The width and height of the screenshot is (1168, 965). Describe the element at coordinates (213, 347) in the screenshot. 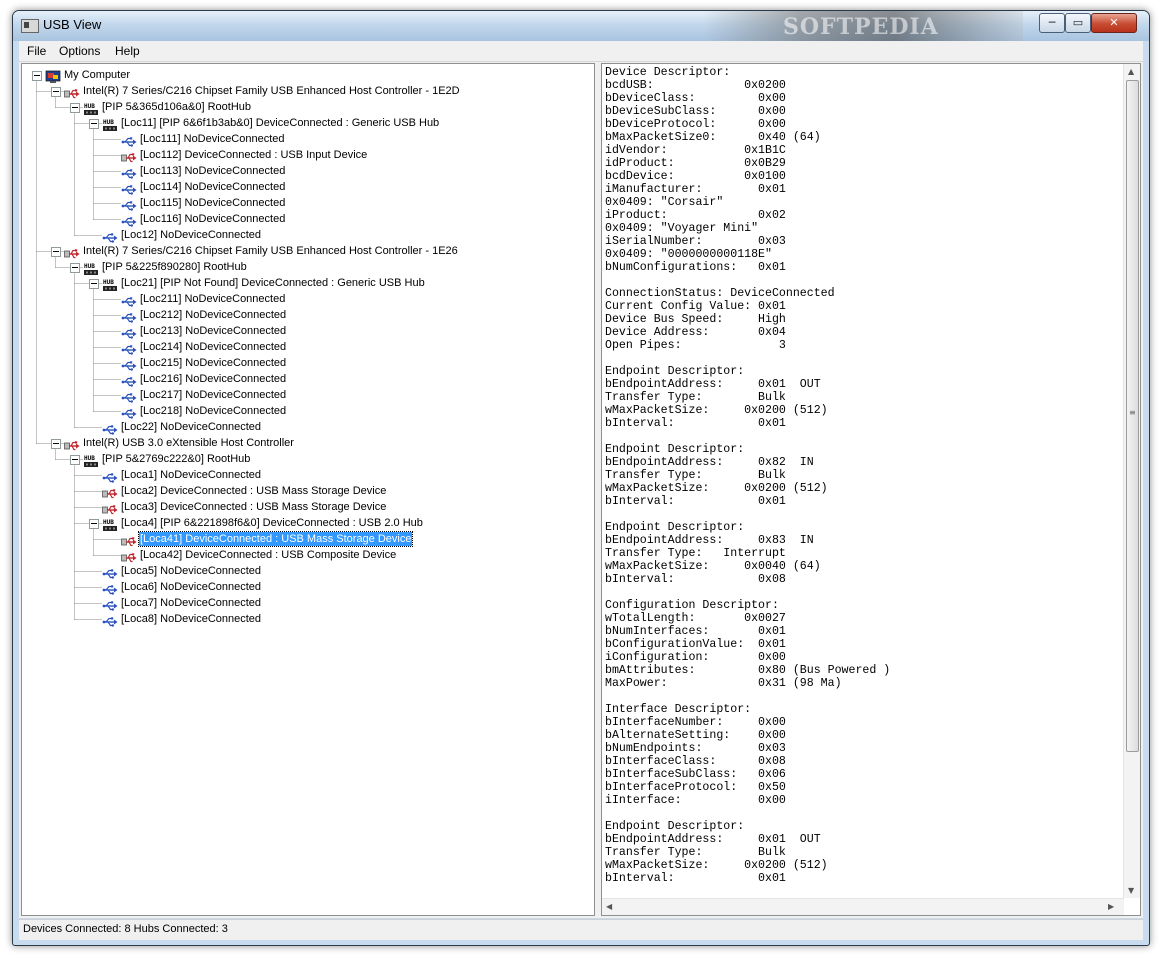

I see `tree-node: [Loc214] NoDeviceConnected` at that location.